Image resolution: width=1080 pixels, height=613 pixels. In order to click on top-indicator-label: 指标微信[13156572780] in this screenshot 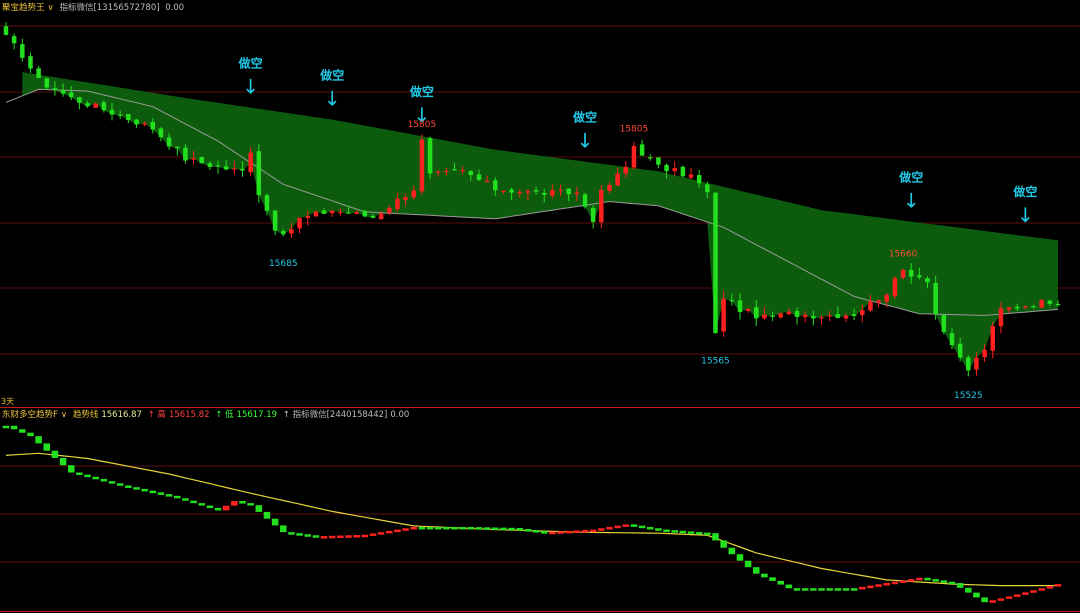, I will do `click(109, 8)`.